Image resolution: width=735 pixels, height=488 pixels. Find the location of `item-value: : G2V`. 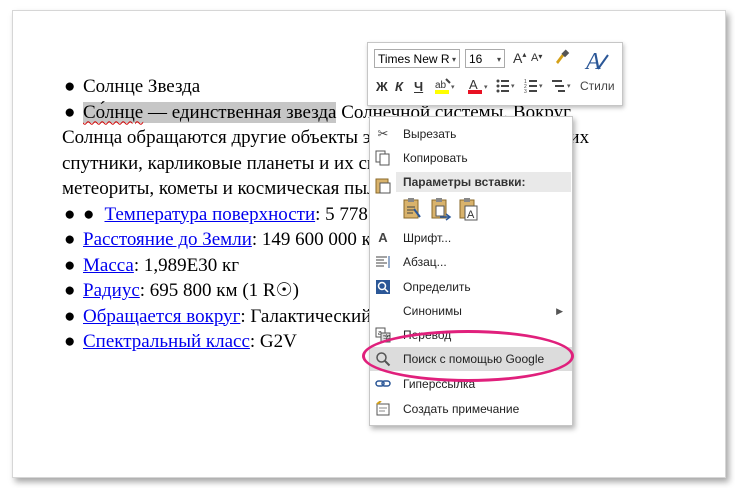

item-value: : G2V is located at coordinates (273, 341).